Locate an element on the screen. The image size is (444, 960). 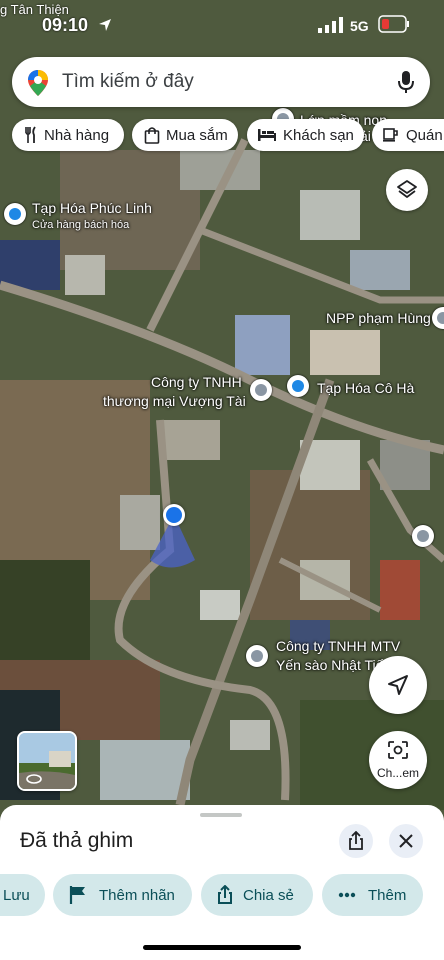
layers-icon is located at coordinates (407, 189).